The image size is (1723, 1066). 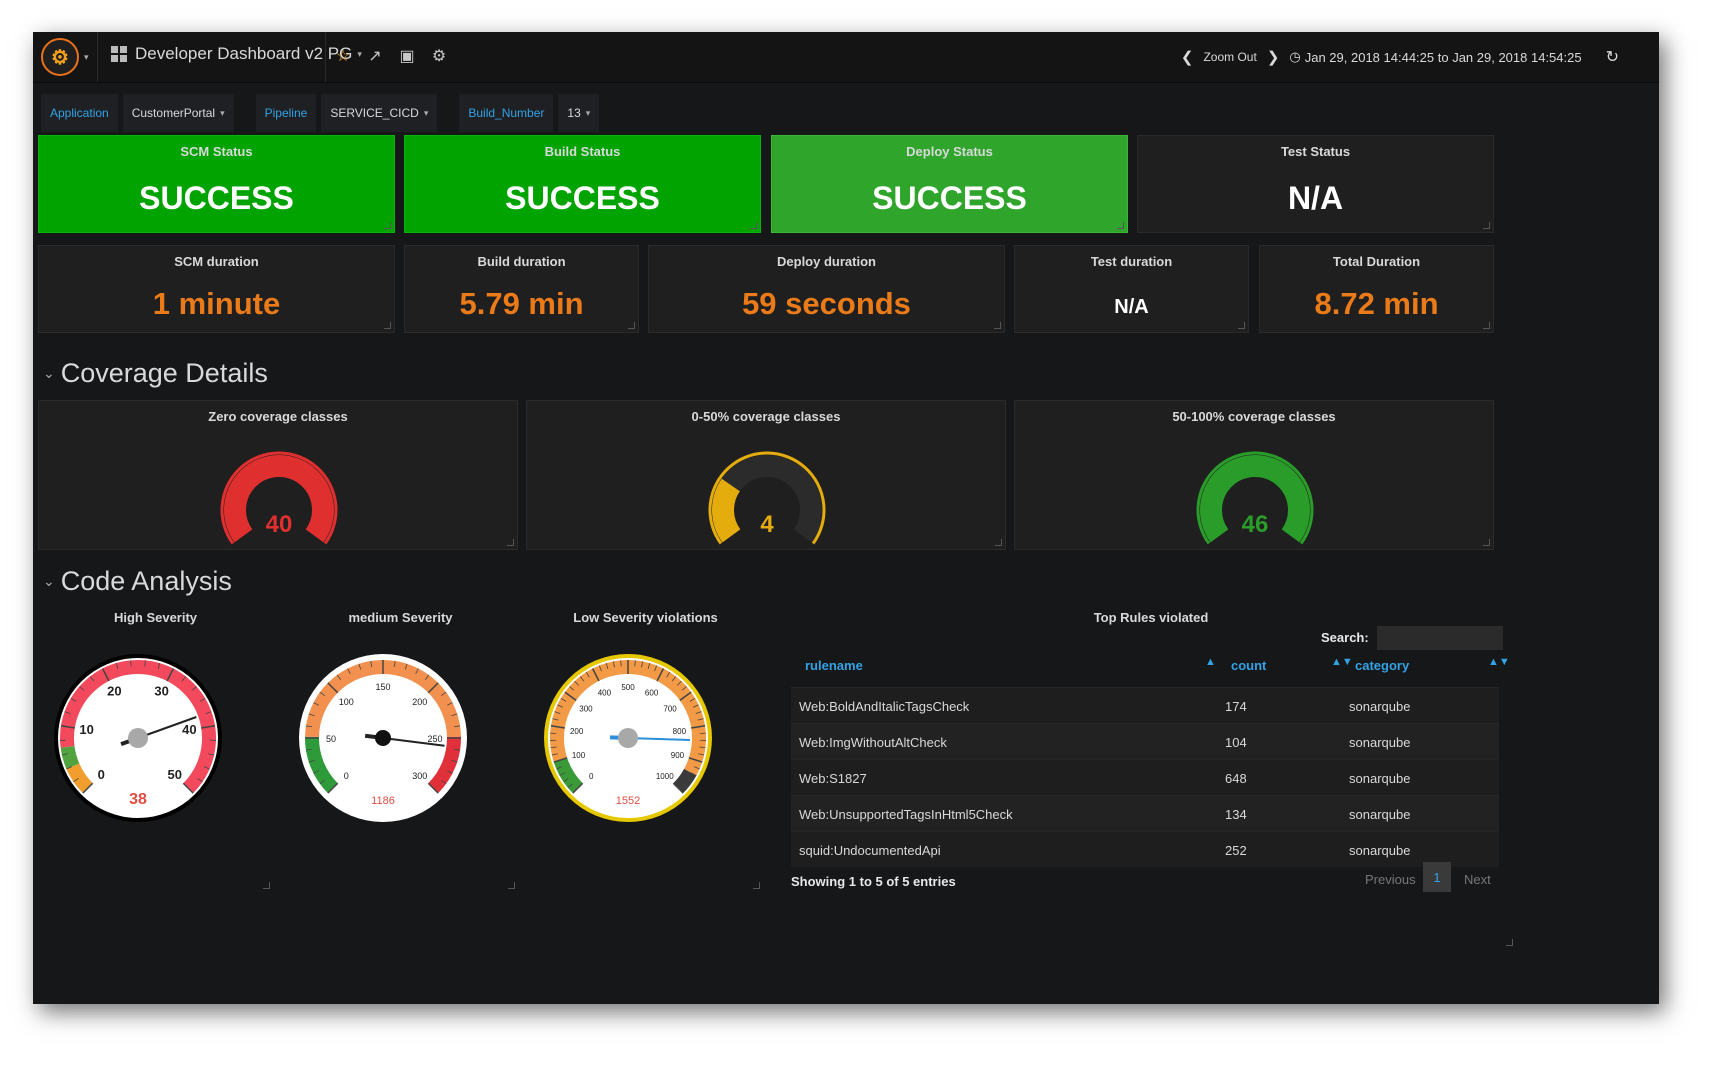 I want to click on row-title-coverage: ⌄ Coverage Details, so click(x=155, y=373).